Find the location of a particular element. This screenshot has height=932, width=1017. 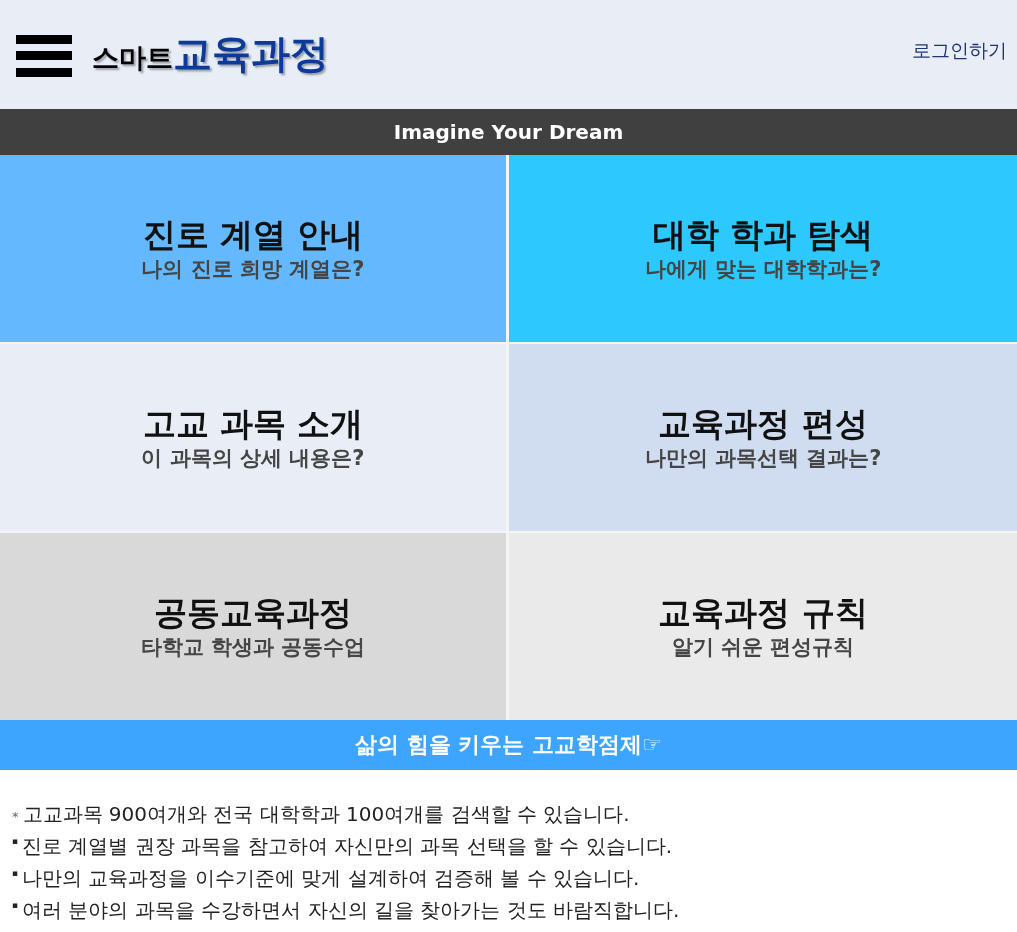

tile-subtitle: 나에게 맞는 대학학과는? is located at coordinates (763, 269).